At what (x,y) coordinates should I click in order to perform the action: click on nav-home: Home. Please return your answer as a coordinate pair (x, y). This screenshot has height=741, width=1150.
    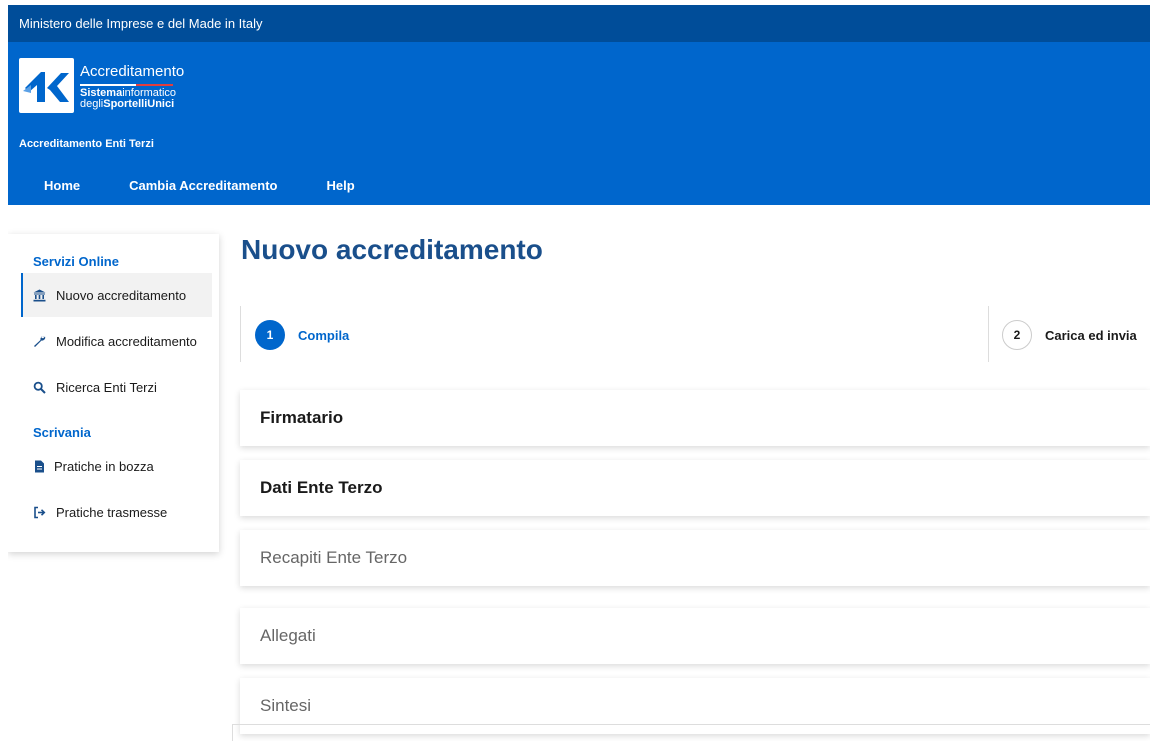
    Looking at the image, I should click on (62, 185).